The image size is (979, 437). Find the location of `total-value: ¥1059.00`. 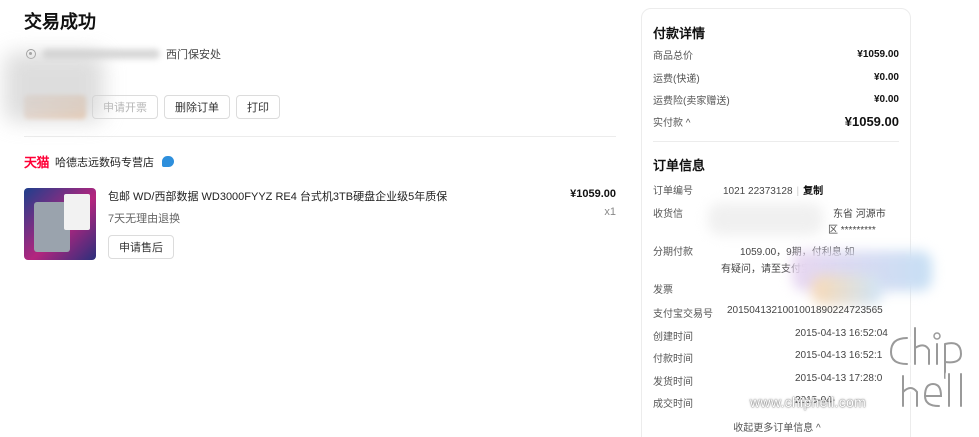

total-value: ¥1059.00 is located at coordinates (871, 121).